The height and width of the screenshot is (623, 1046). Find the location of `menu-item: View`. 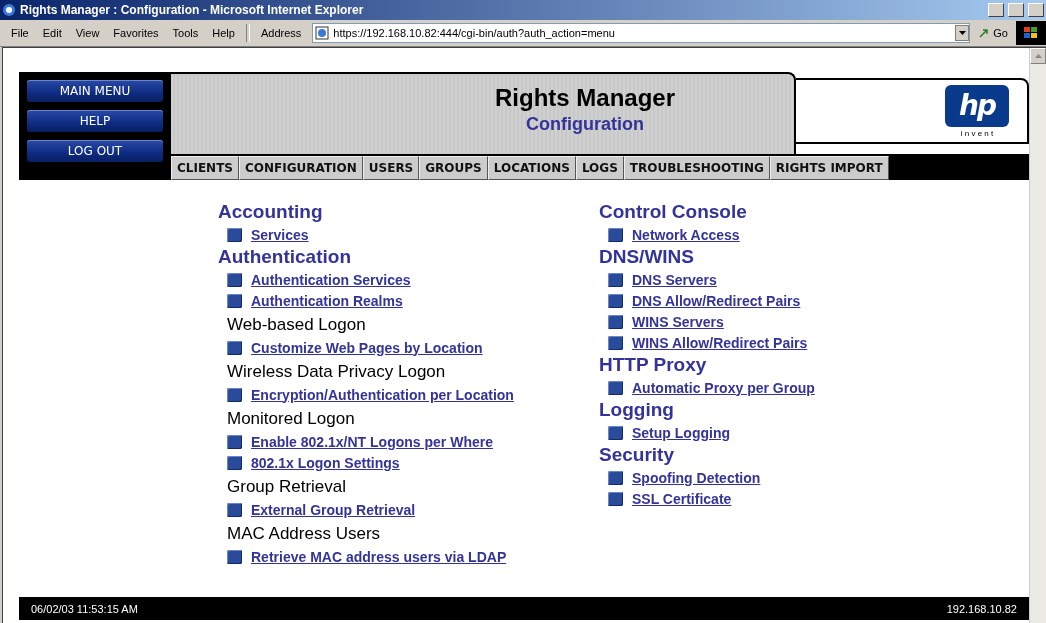

menu-item: View is located at coordinates (87, 33).